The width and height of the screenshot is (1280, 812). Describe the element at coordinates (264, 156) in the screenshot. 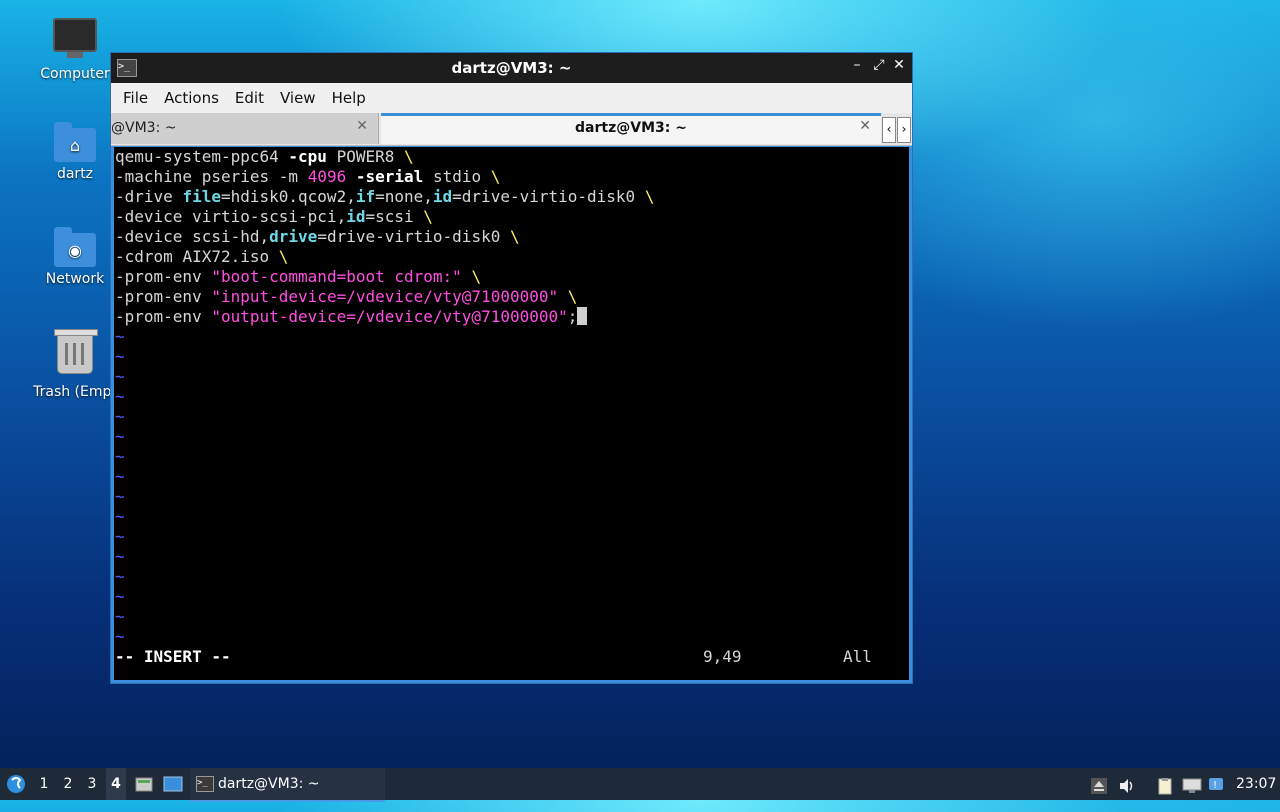

I see `code-line: qemu-system-ppc64 -cpu POWER8 \` at that location.